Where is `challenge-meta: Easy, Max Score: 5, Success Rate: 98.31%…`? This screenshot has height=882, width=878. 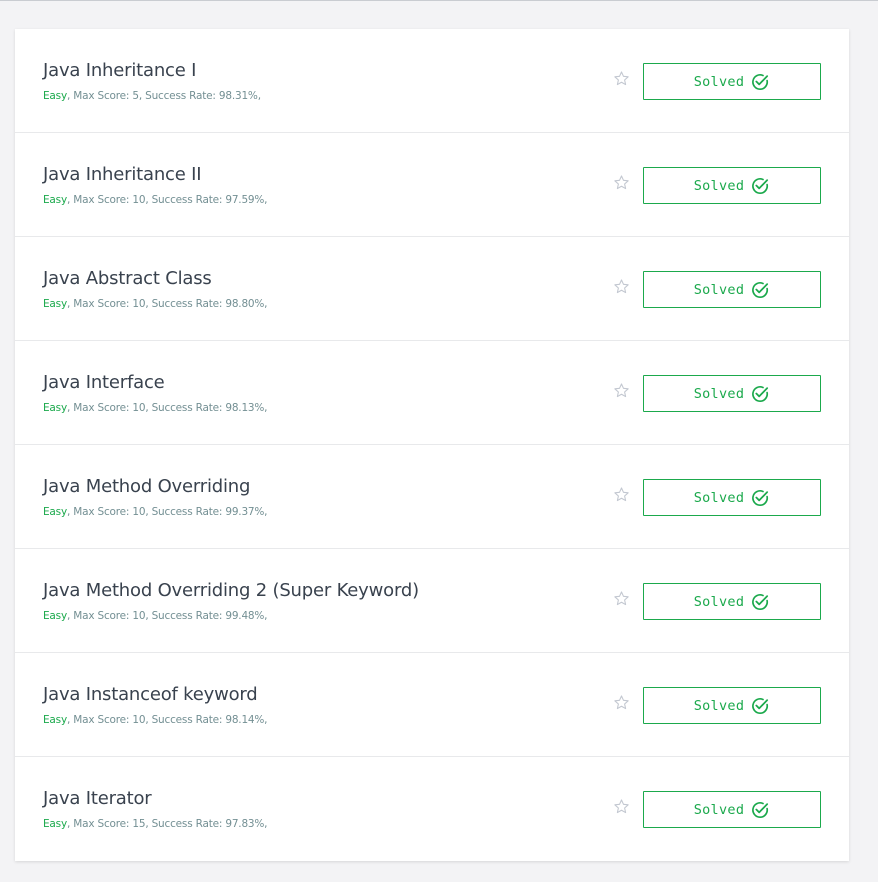
challenge-meta: Easy, Max Score: 5, Success Rate: 98.31%… is located at coordinates (152, 96).